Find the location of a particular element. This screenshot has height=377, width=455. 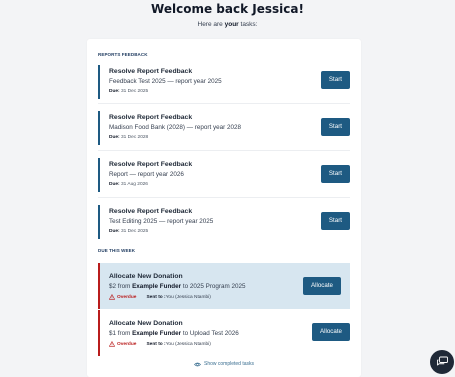

task-subtitle: Report — report year 2026 is located at coordinates (146, 174).